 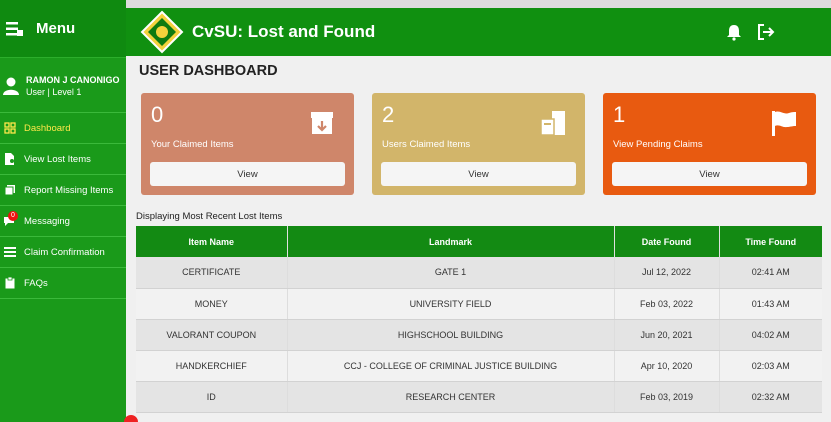 I want to click on column-header-item-name: Item Name, so click(x=212, y=241).